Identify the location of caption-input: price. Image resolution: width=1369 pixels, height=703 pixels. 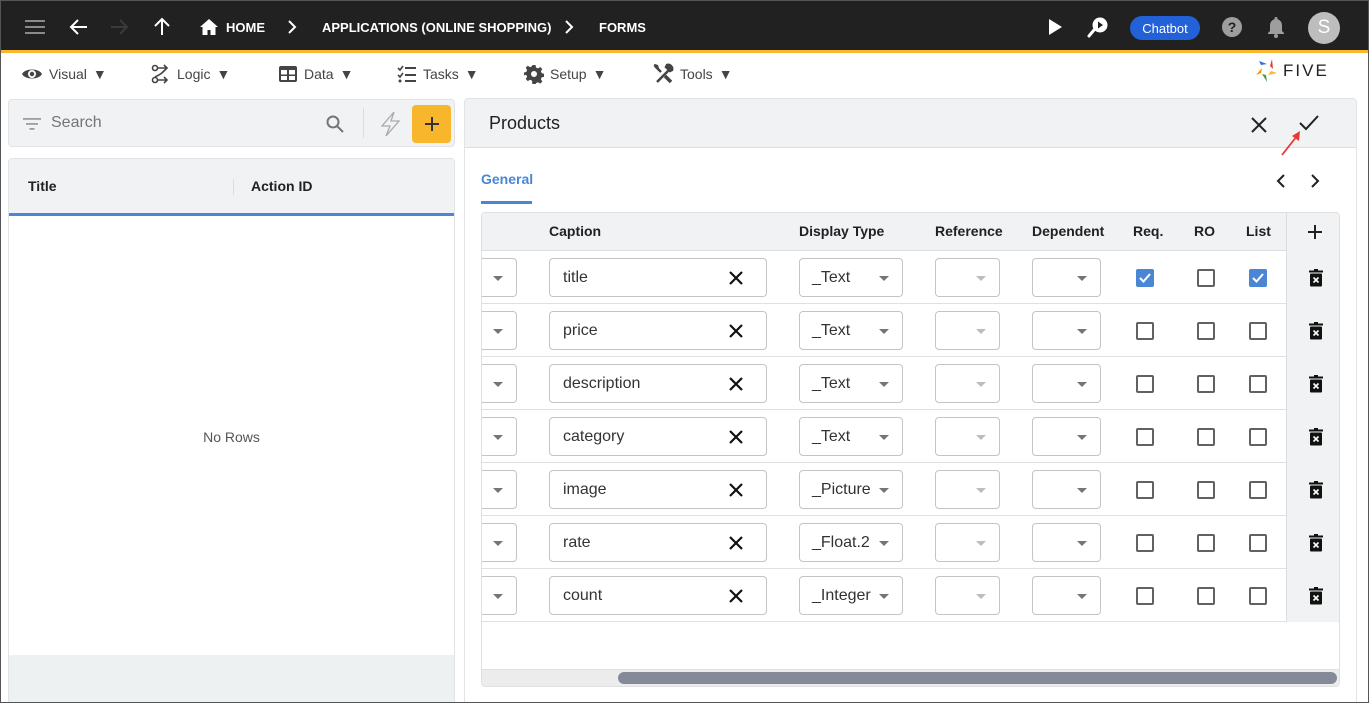
(658, 330).